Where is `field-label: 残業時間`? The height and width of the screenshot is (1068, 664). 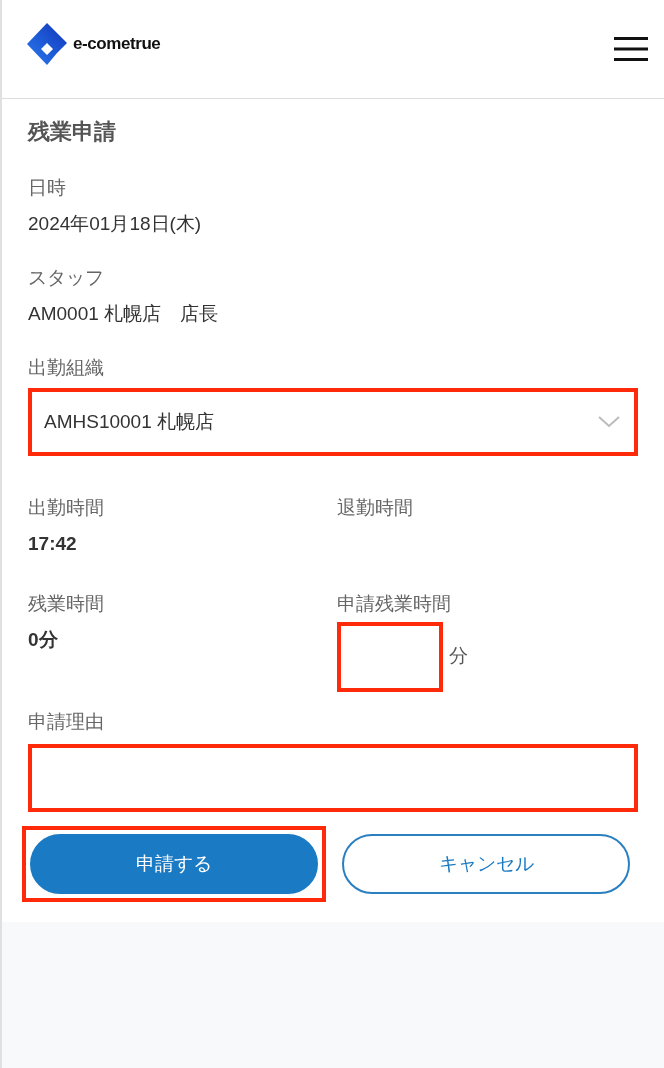
field-label: 残業時間 is located at coordinates (66, 604).